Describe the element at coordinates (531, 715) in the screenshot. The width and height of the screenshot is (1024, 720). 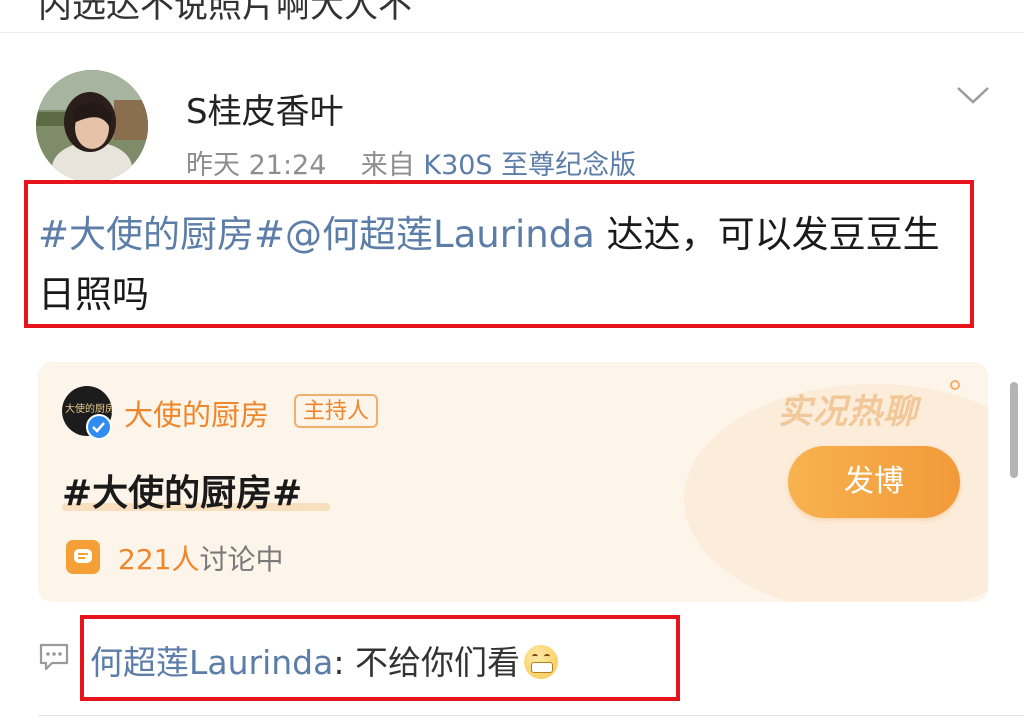
I see `feed-divider-bottom` at that location.